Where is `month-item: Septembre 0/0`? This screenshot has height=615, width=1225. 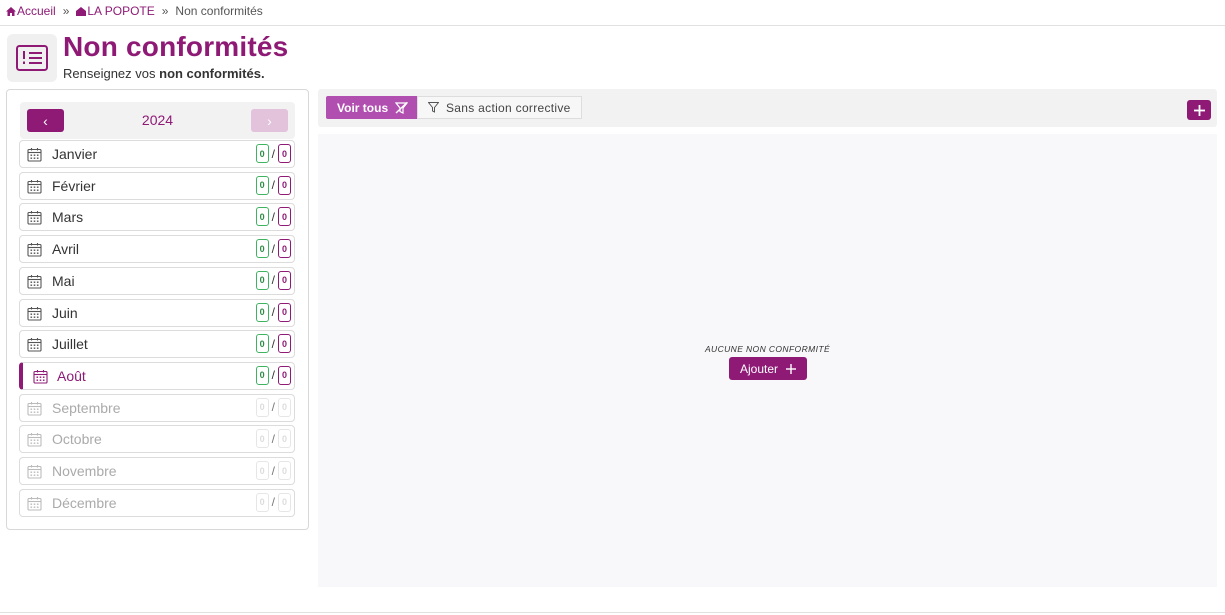
month-item: Septembre 0/0 is located at coordinates (157, 407).